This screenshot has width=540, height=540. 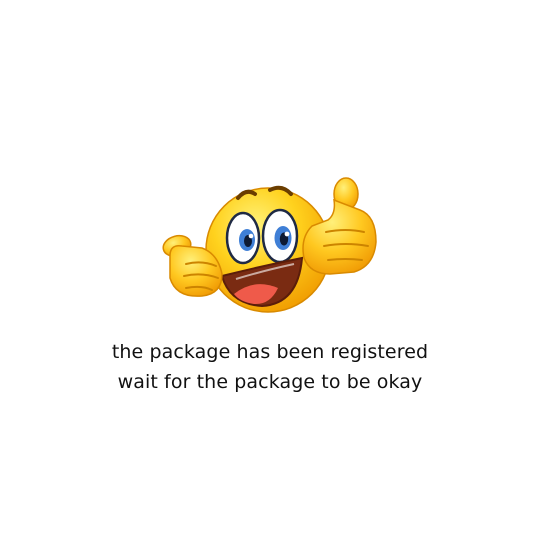 What do you see at coordinates (270, 382) in the screenshot?
I see `message-line-2: wait for the package to be okay` at bounding box center [270, 382].